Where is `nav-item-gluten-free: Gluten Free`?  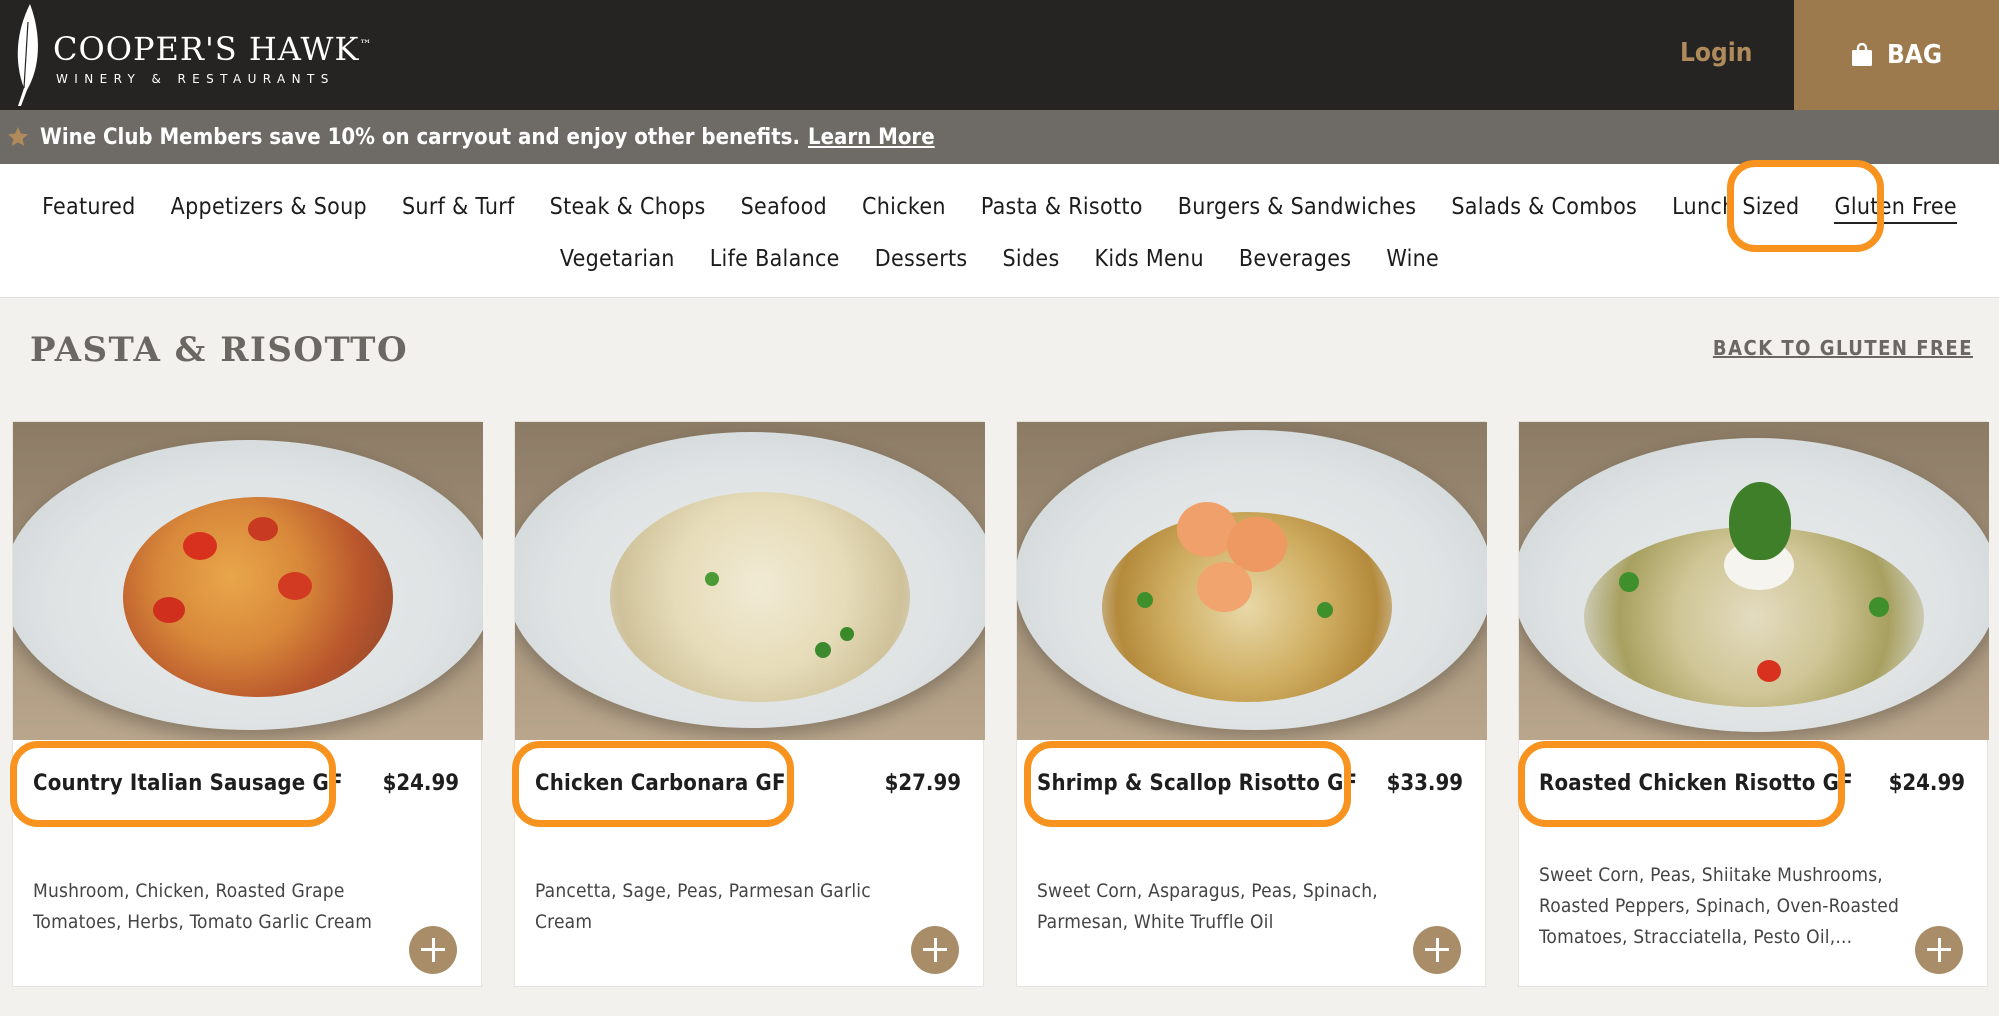
nav-item-gluten-free: Gluten Free is located at coordinates (1895, 209).